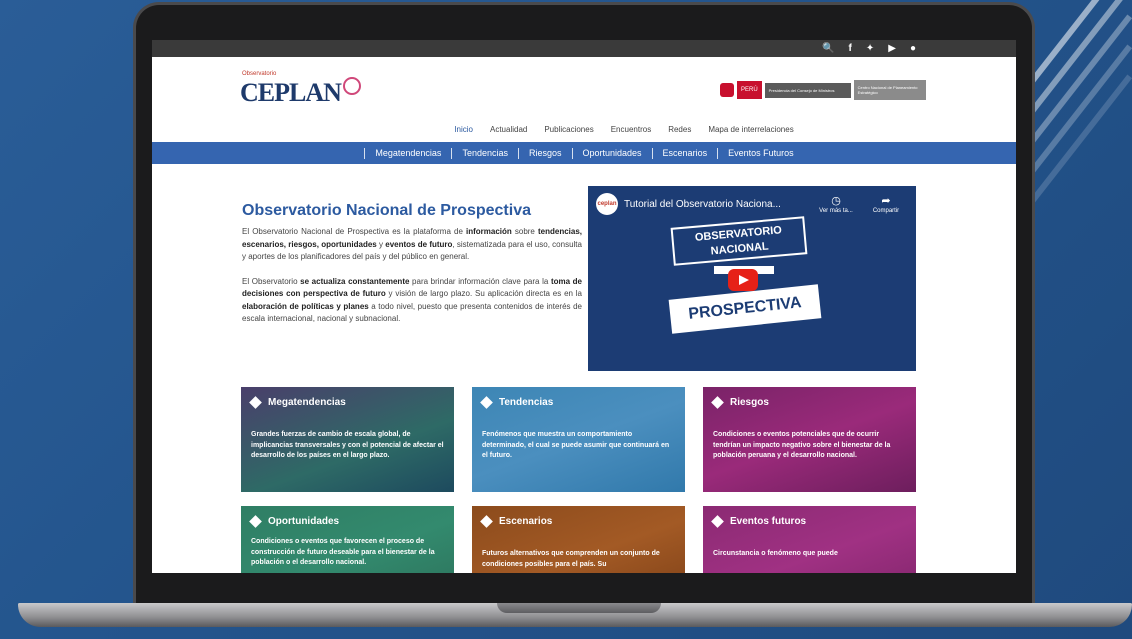 This screenshot has height=639, width=1132. I want to click on youtube-icon: ▶, so click(892, 48).